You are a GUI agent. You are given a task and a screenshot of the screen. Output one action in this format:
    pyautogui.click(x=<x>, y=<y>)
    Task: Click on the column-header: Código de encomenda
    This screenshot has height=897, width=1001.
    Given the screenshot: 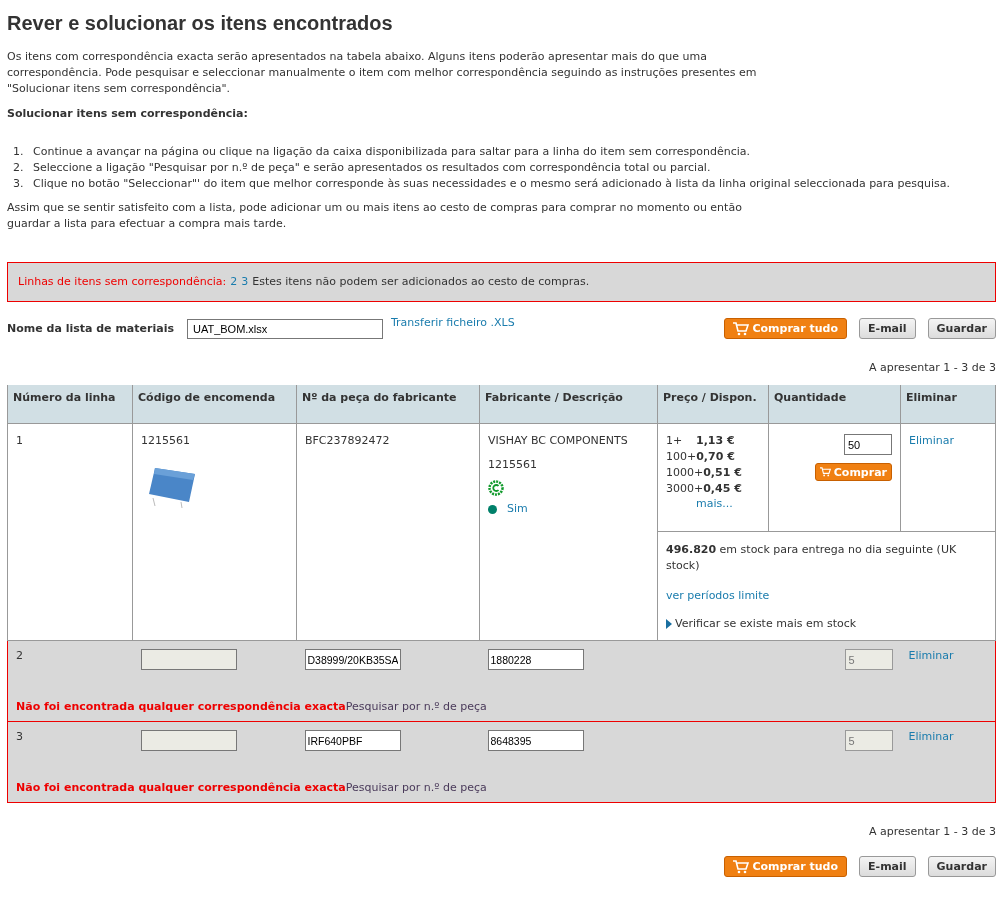 What is the action you would take?
    pyautogui.click(x=214, y=404)
    